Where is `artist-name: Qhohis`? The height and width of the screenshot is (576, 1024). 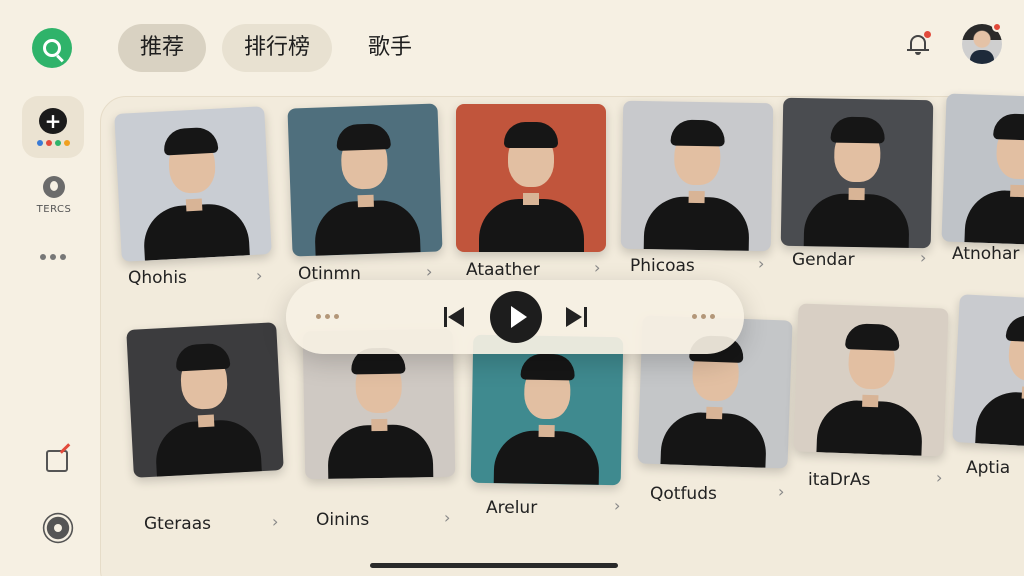
artist-name: Qhohis is located at coordinates (157, 278).